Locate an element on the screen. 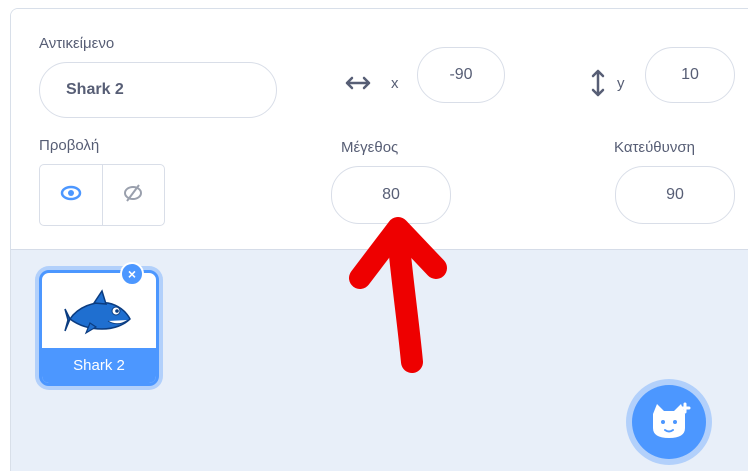  eye-icon is located at coordinates (71, 195).